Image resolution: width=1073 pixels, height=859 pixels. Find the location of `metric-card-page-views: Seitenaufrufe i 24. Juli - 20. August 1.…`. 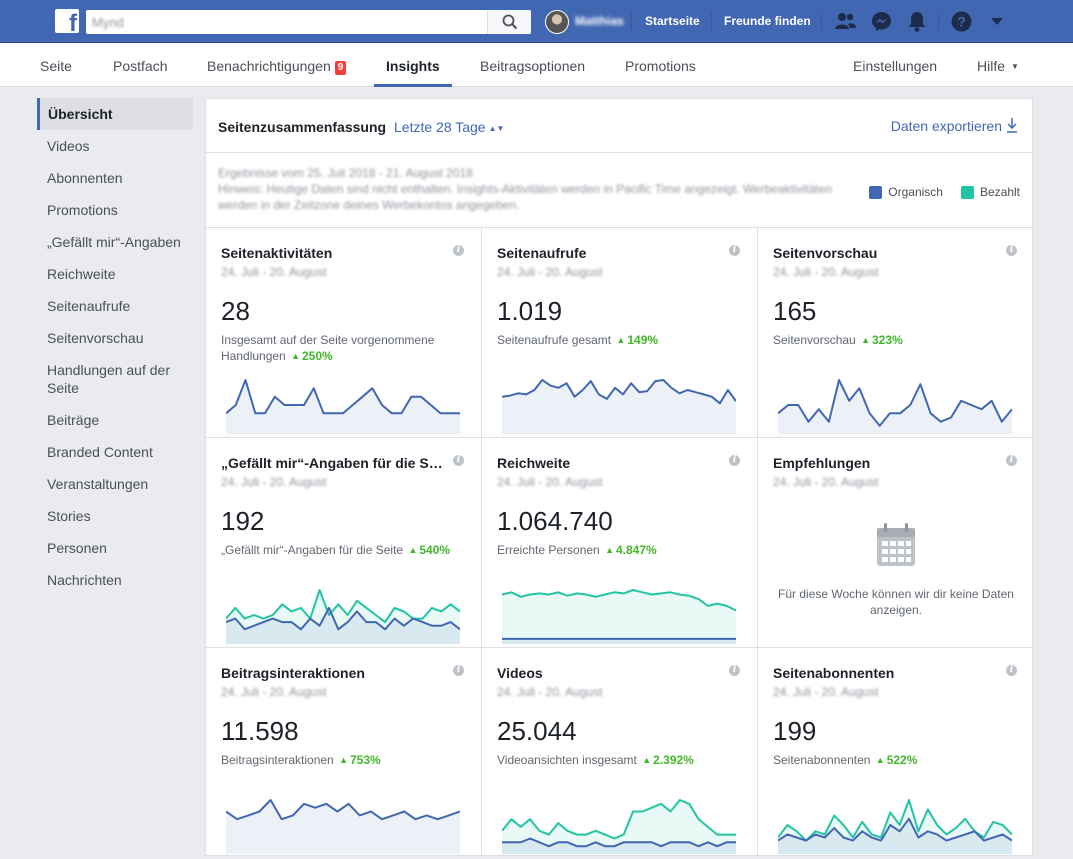

metric-card-page-views: Seitenaufrufe i 24. Juli - 20. August 1.… is located at coordinates (620, 332).